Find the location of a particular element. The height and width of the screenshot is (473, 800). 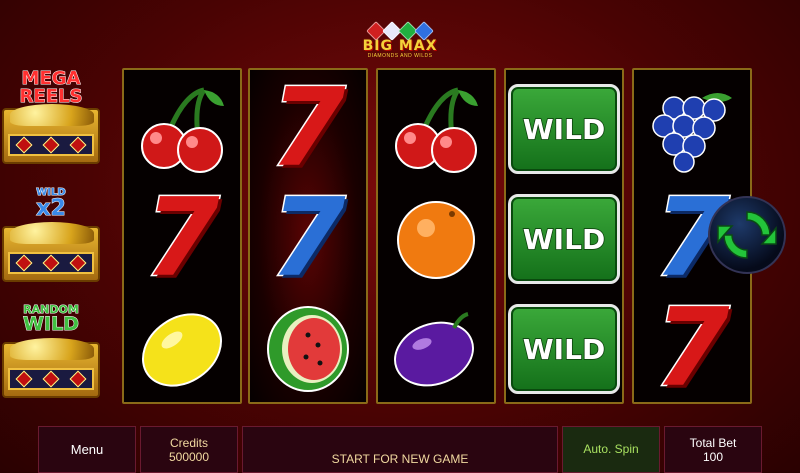

plum-icon is located at coordinates (436, 349).